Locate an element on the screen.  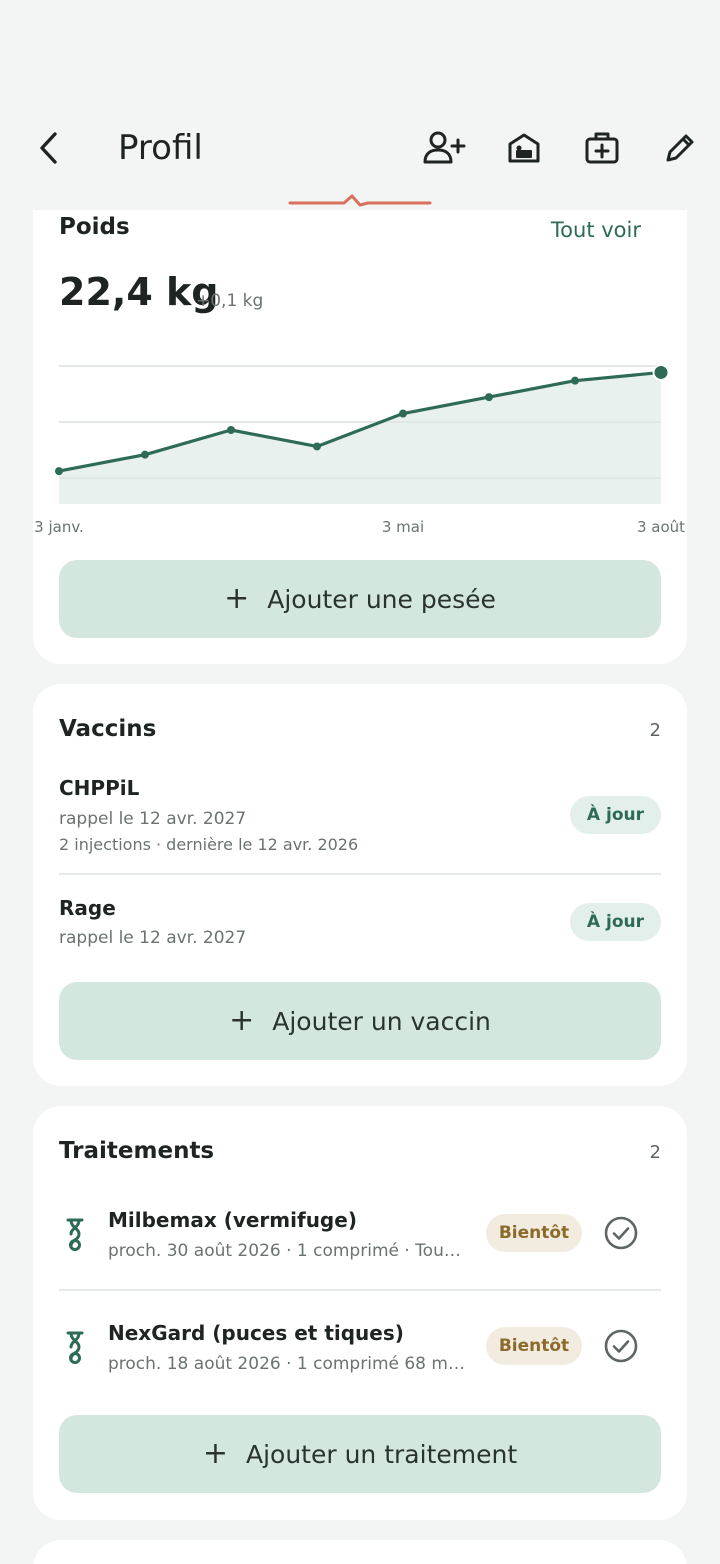
weight-value: 22,4 kg is located at coordinates (139, 292).